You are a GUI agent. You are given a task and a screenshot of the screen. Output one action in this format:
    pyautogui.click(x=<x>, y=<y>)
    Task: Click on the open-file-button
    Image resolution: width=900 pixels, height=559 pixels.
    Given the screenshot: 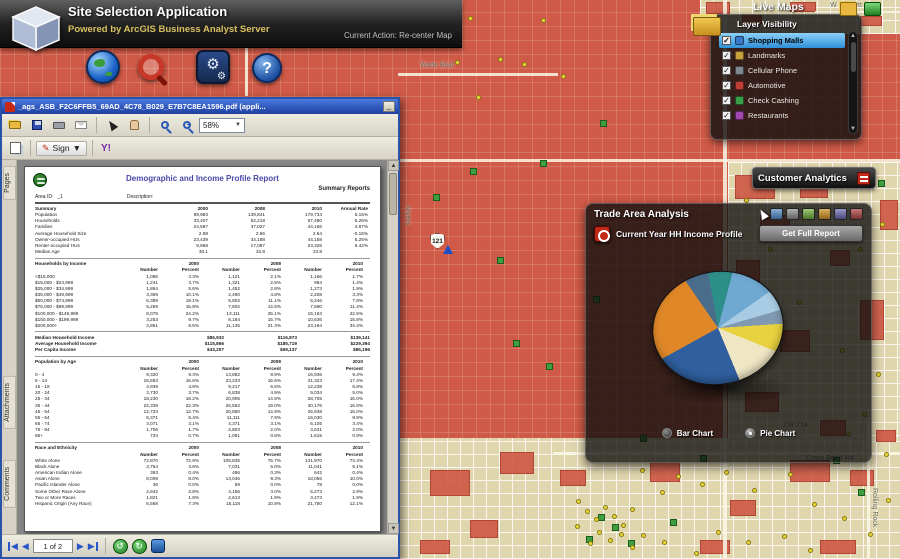 What is the action you would take?
    pyautogui.click(x=15, y=125)
    